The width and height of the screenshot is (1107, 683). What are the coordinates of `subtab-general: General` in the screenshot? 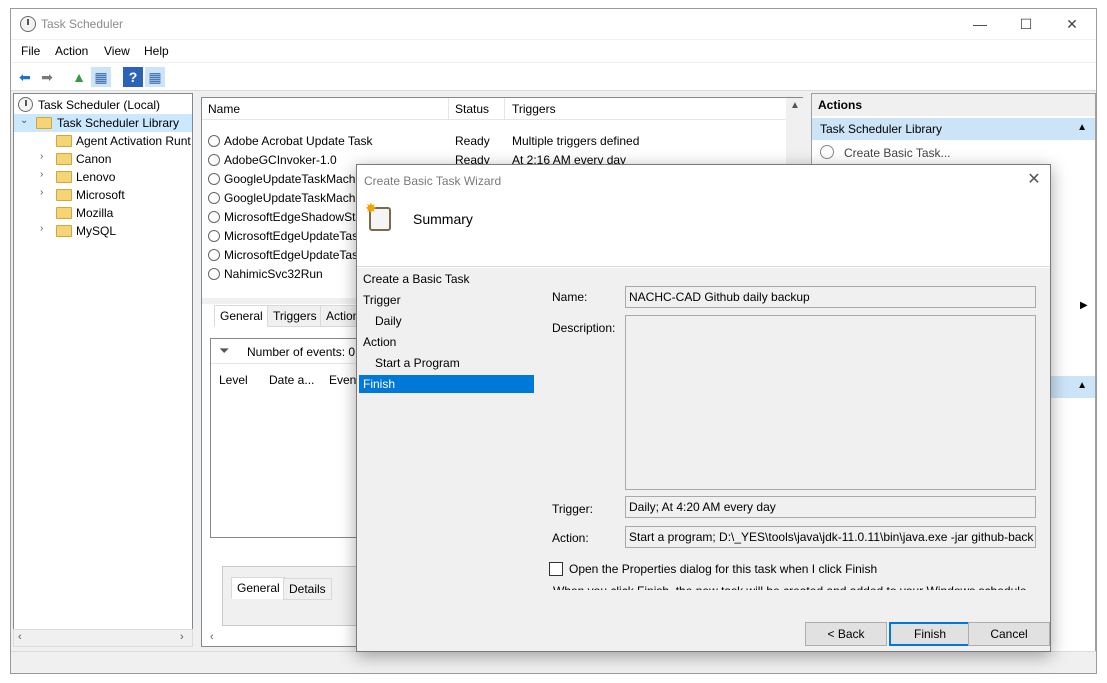 It's located at (258, 588).